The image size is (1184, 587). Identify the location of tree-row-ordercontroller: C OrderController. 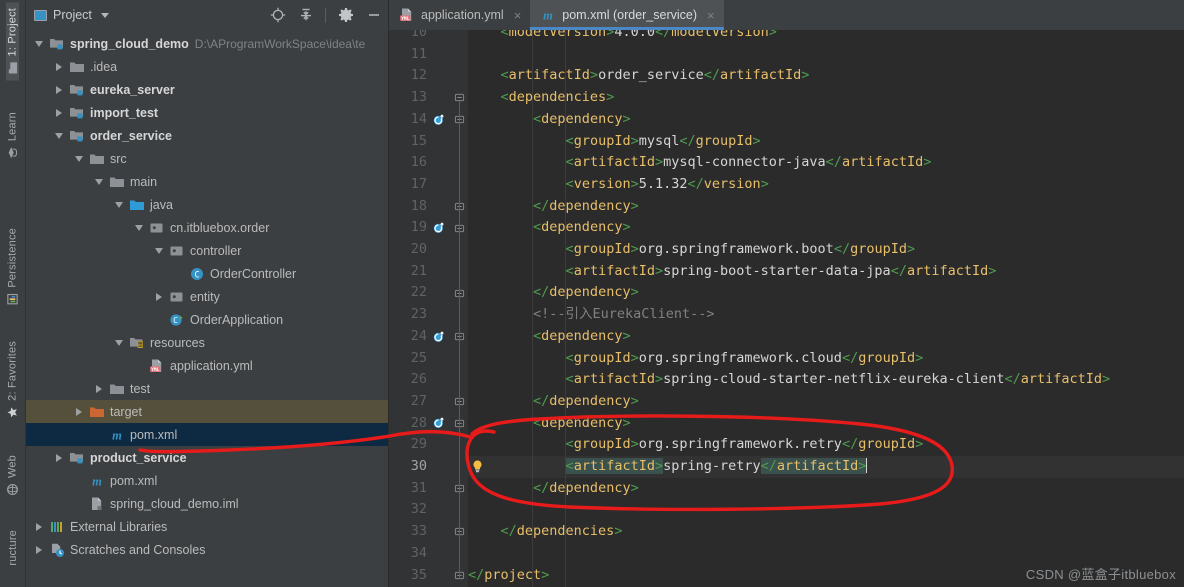
(207, 273).